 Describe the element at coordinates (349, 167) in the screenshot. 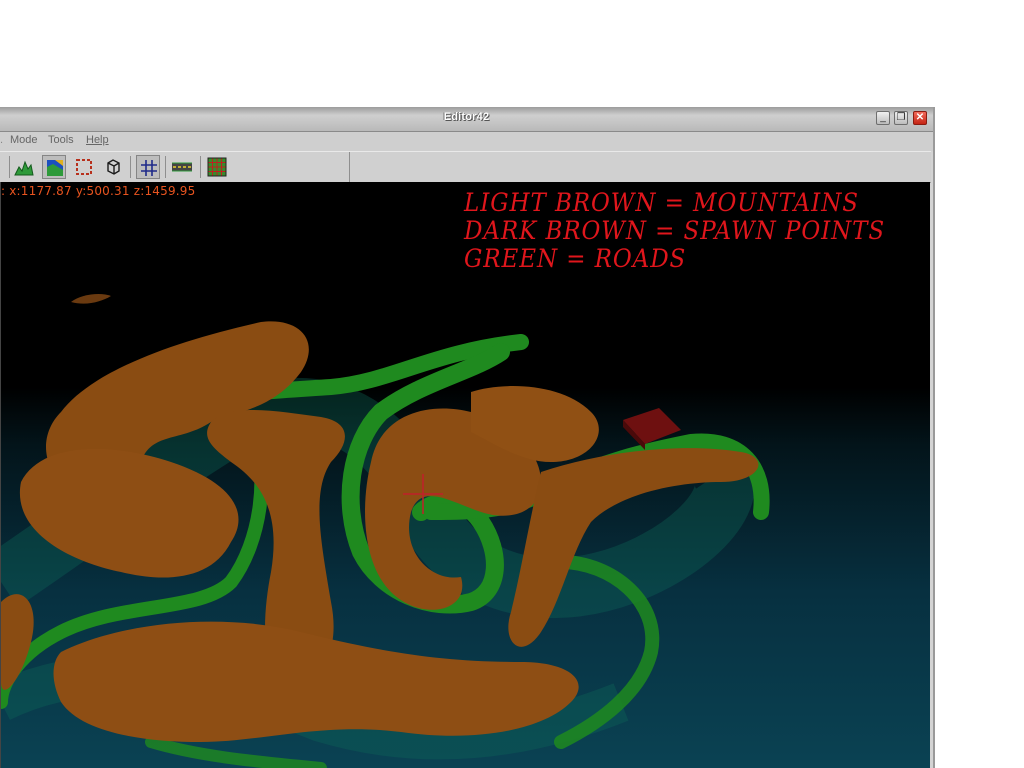

I see `toolbar-divider` at that location.